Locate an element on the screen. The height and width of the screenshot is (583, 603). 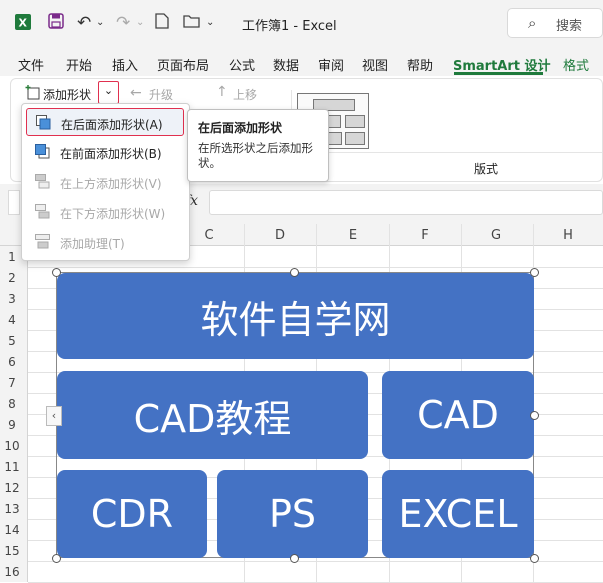
row-header-3: 3 is located at coordinates (12, 299).